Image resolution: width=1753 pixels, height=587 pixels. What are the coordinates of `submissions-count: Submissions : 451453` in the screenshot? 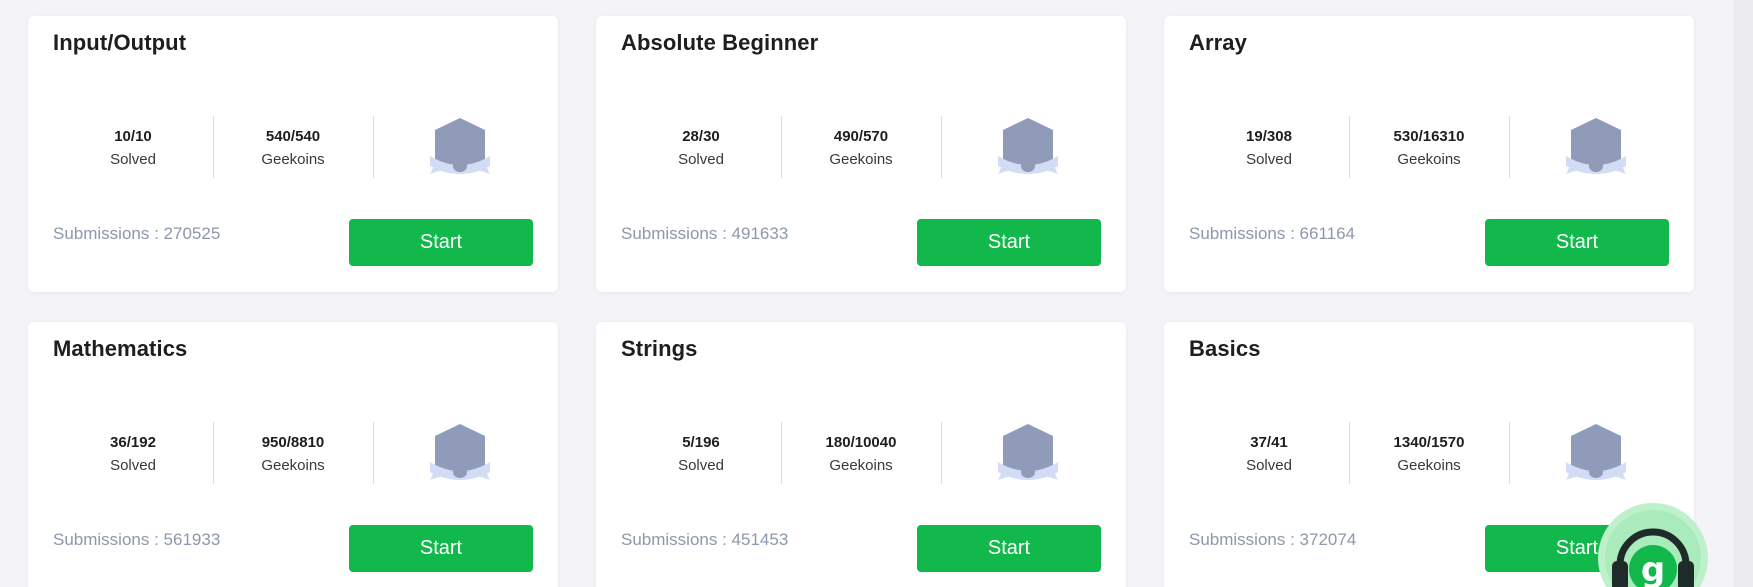 It's located at (705, 539).